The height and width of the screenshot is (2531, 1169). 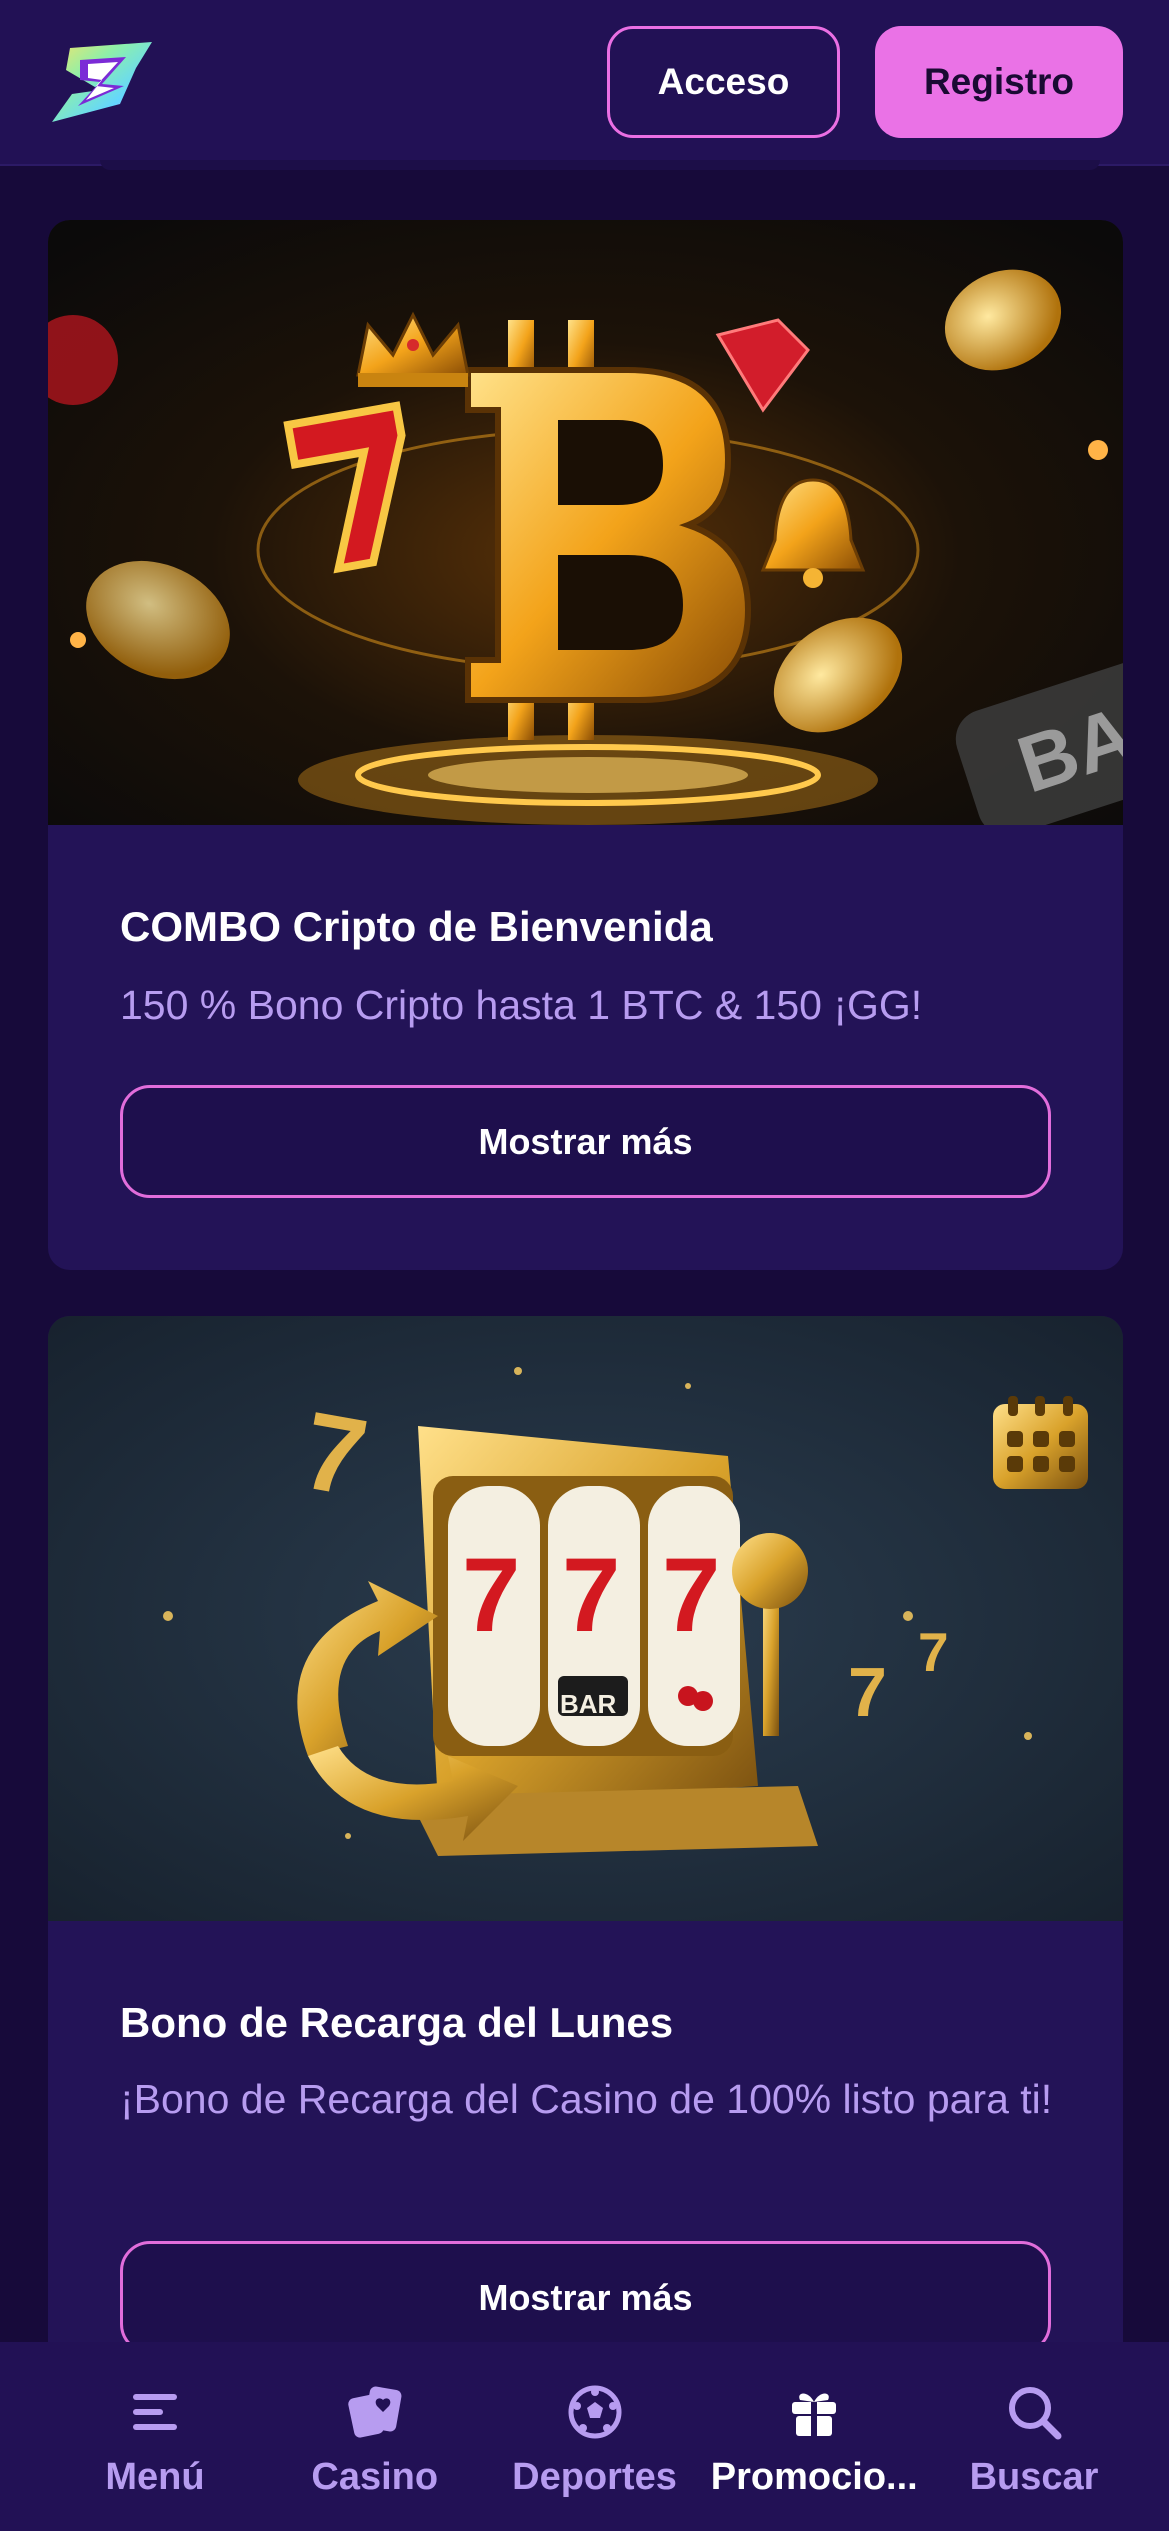 I want to click on promo-title: Bono de Recarga del Lunes, so click(x=397, y=2022).